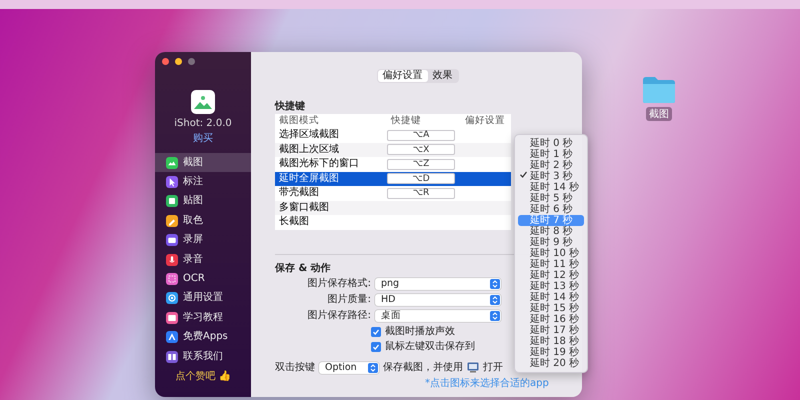 The width and height of the screenshot is (800, 400). I want to click on menu-item: 延时 18 秒, so click(551, 341).